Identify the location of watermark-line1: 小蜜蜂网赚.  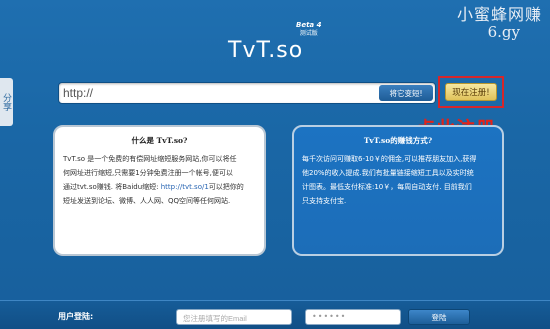
(499, 14).